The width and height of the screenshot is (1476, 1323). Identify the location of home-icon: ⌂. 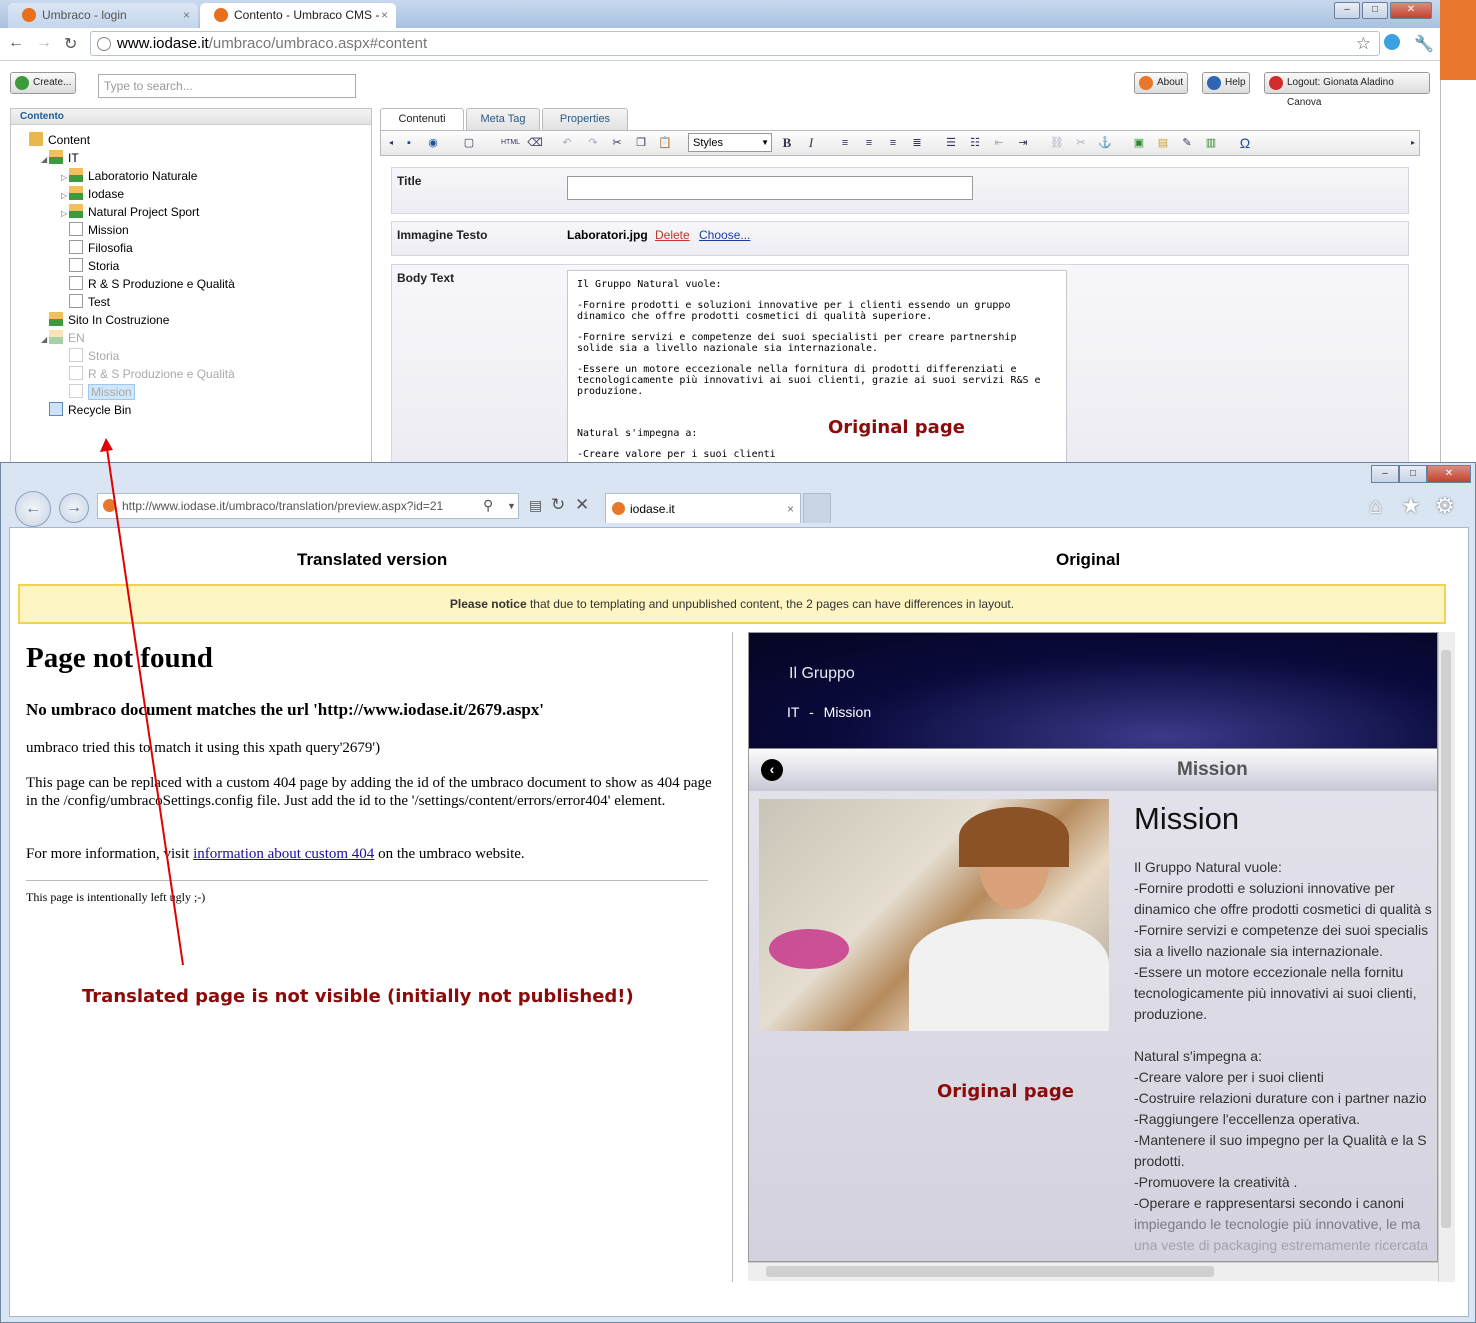
(1375, 506).